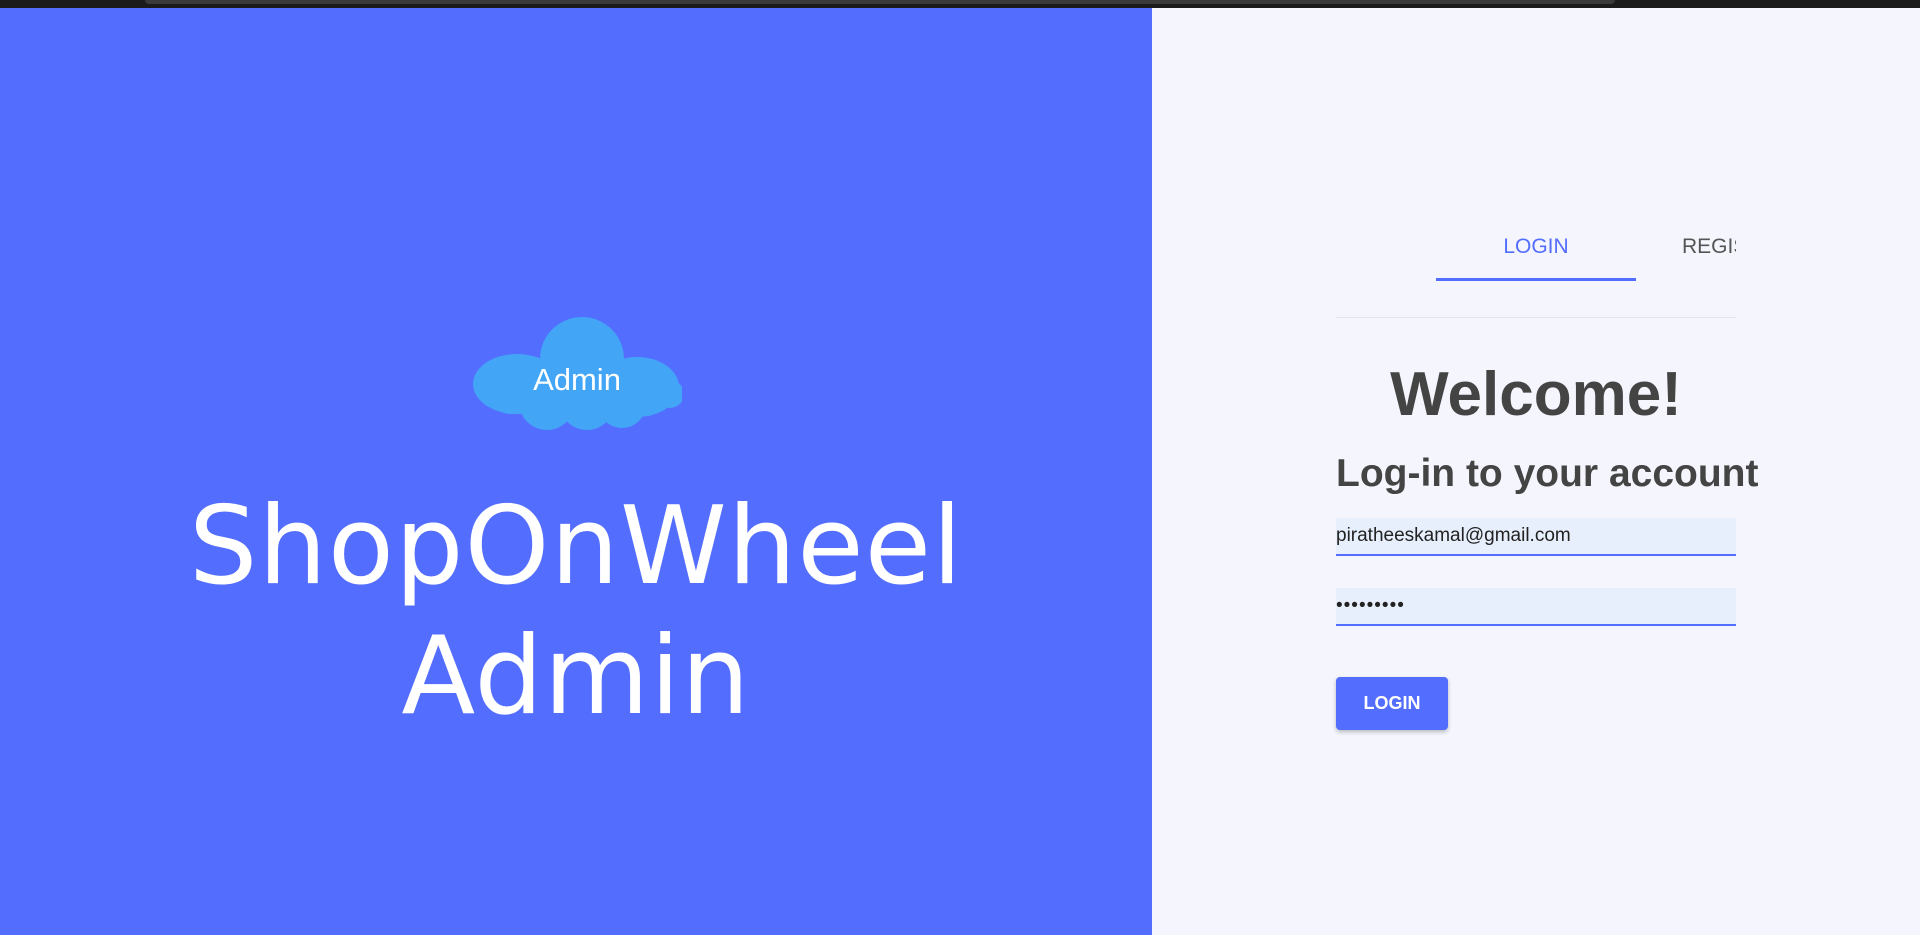  What do you see at coordinates (880, 2) in the screenshot?
I see `browser-tab-strip` at bounding box center [880, 2].